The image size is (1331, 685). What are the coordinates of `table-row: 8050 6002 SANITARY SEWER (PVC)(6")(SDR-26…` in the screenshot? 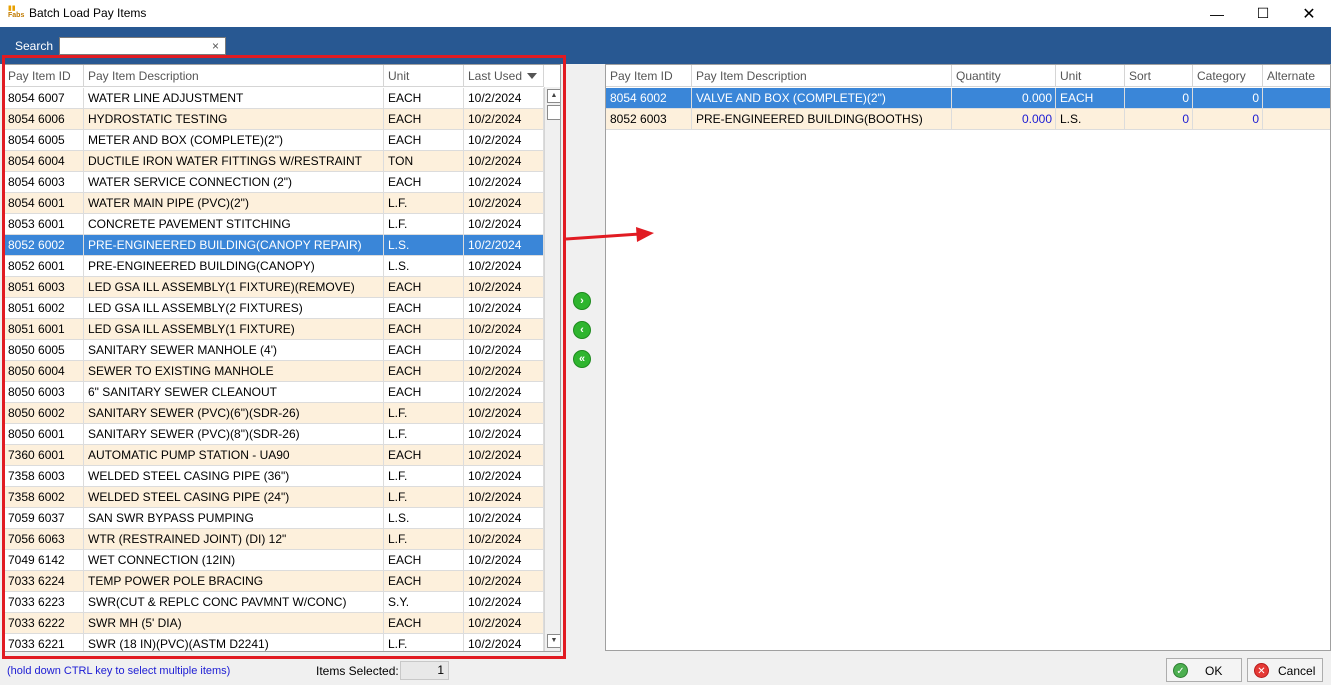 It's located at (274, 413).